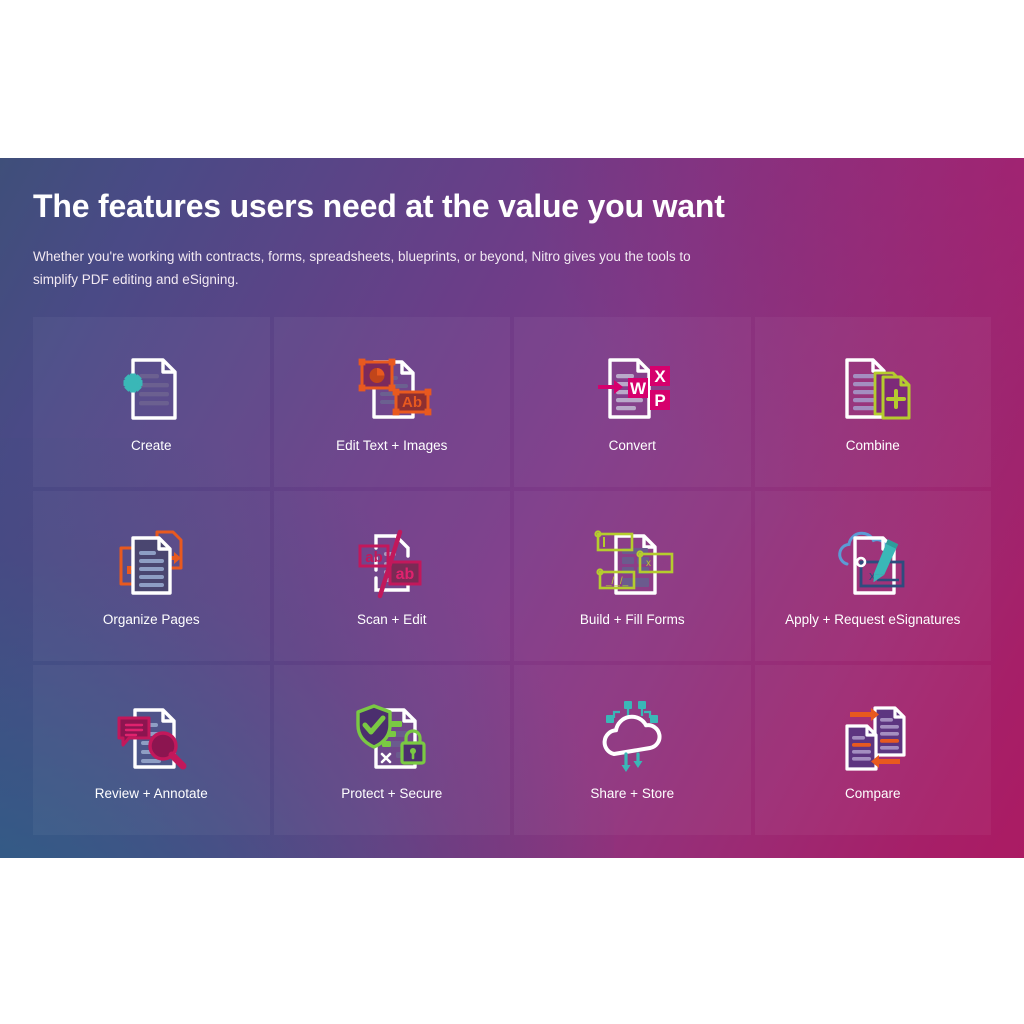  Describe the element at coordinates (873, 563) in the screenshot. I see `esignatures-icon: x` at that location.